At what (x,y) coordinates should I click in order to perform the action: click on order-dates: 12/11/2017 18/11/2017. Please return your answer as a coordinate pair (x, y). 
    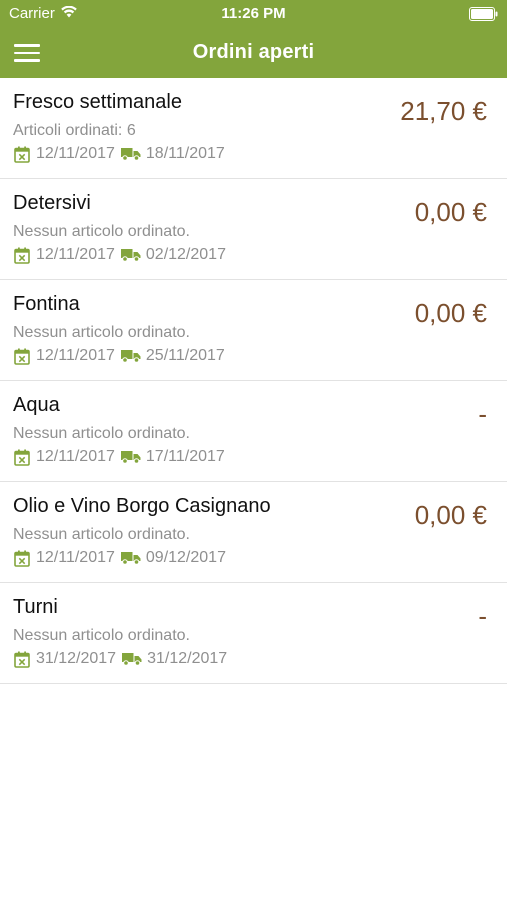
    Looking at the image, I should click on (119, 154).